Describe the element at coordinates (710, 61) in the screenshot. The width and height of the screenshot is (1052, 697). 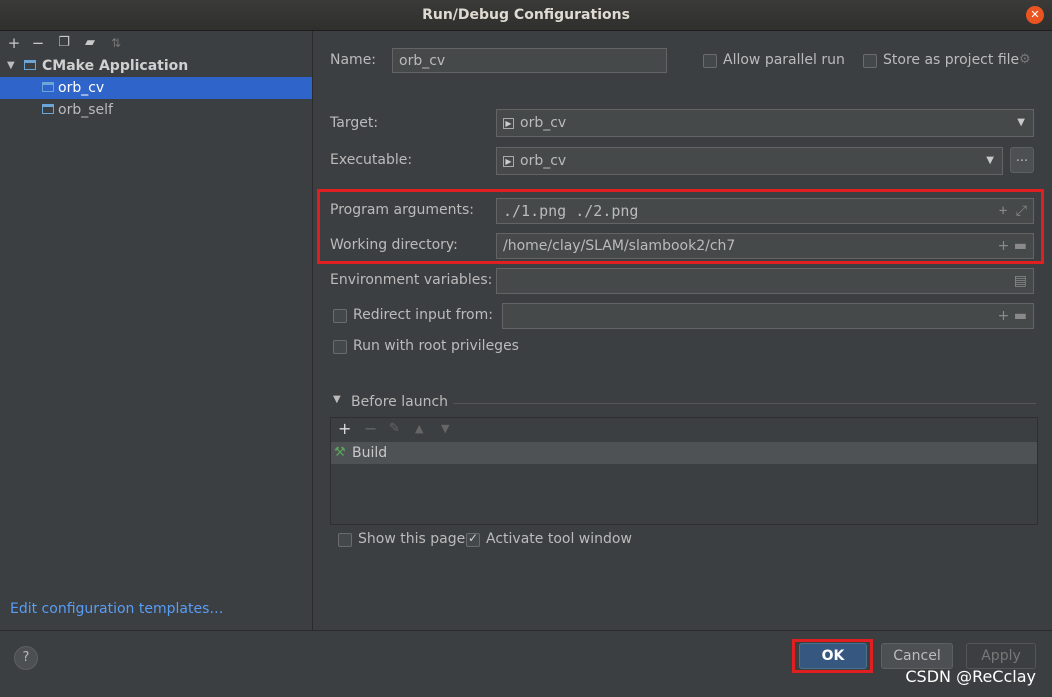
I see `allow-parallel-checkbox` at that location.